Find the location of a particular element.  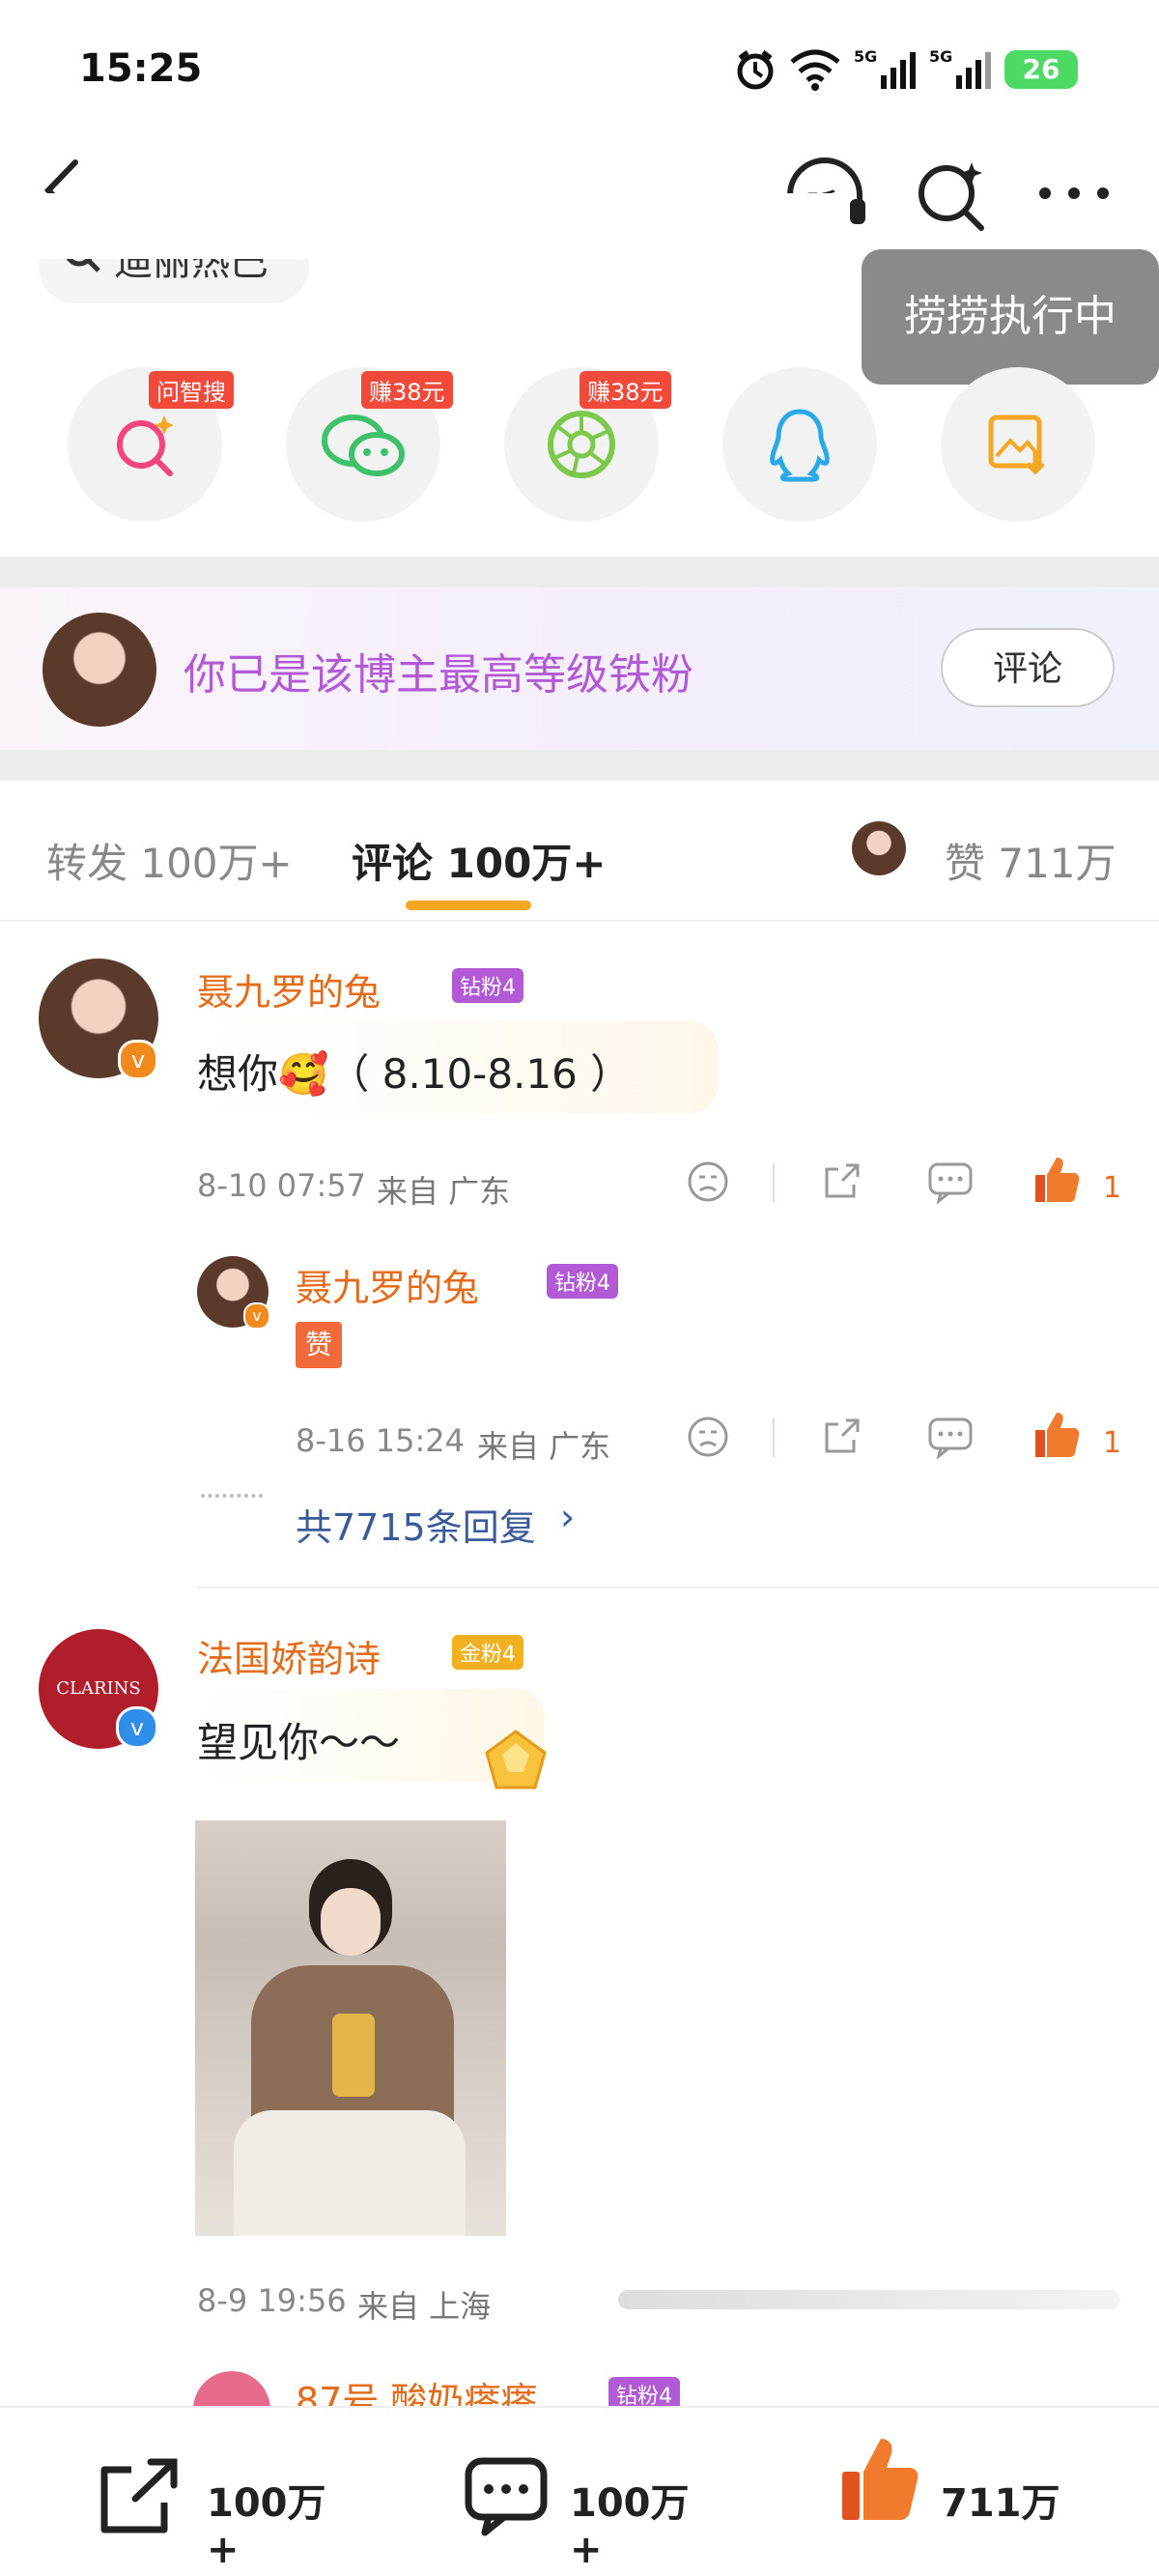

qq-icon is located at coordinates (800, 446).